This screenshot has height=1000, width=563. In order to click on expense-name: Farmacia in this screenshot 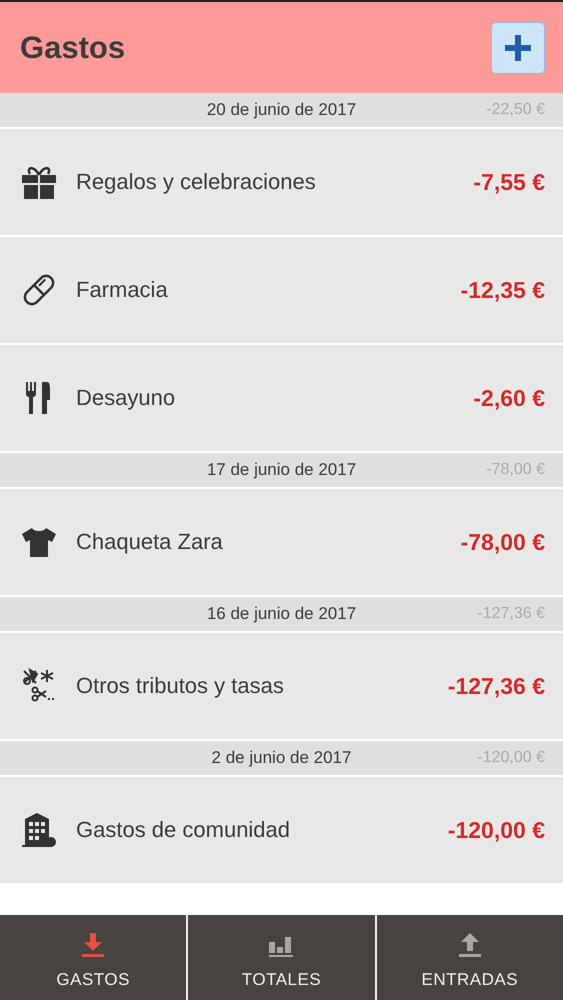, I will do `click(122, 290)`.